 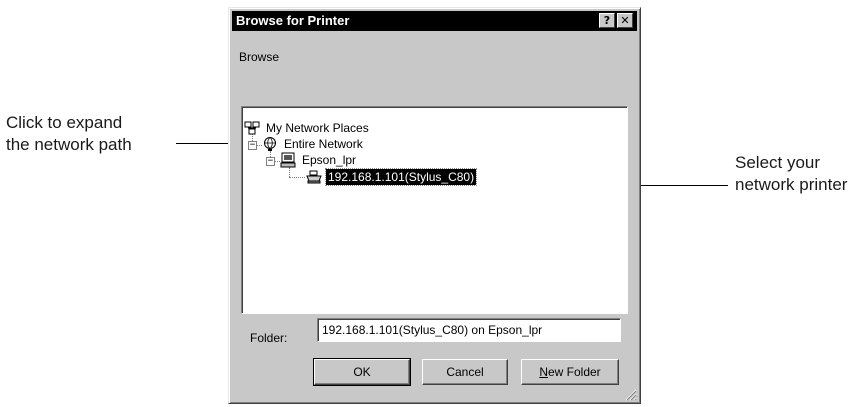 I want to click on expand-path-callout: Click to expand the network path, so click(x=91, y=134).